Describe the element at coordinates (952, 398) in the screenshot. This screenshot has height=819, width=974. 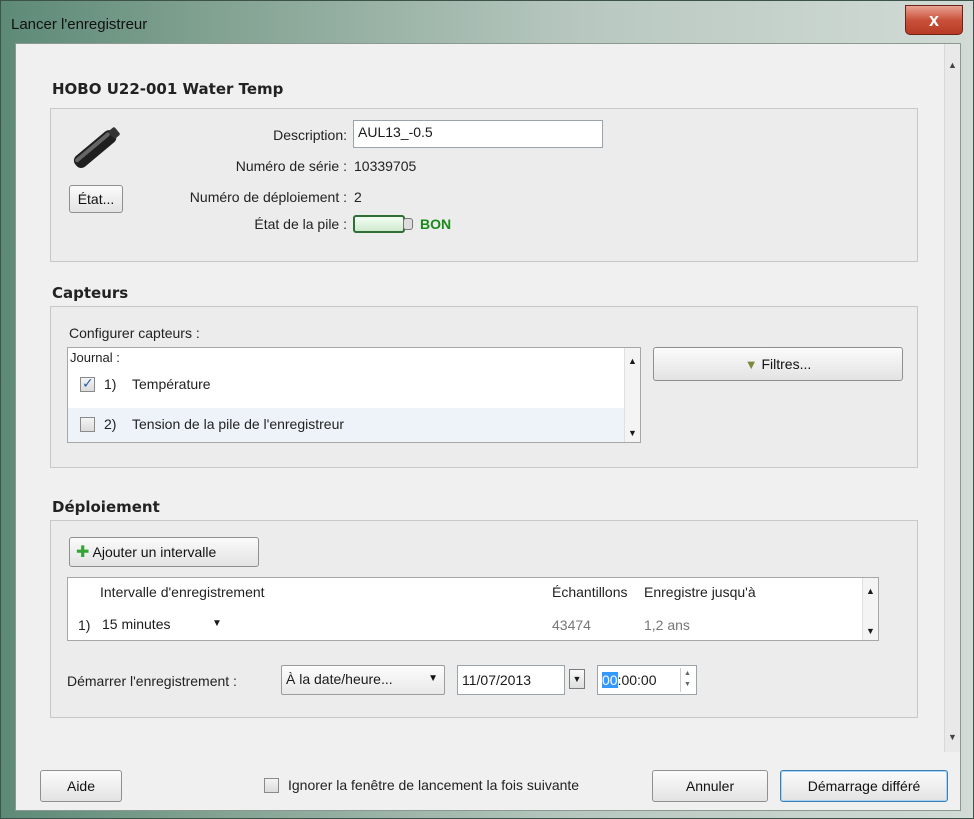
I see `dialog-scrollbar: ▲ ▼` at that location.